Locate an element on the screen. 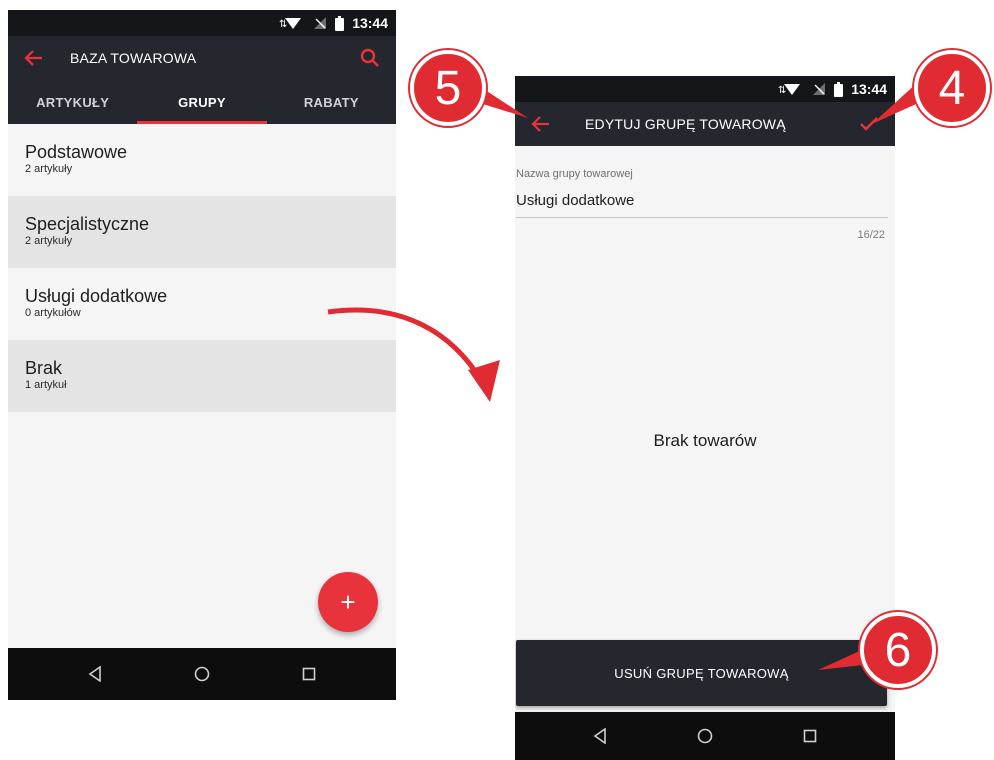 Image resolution: width=994 pixels, height=760 pixels. tab-groups: GRUPY is located at coordinates (202, 102).